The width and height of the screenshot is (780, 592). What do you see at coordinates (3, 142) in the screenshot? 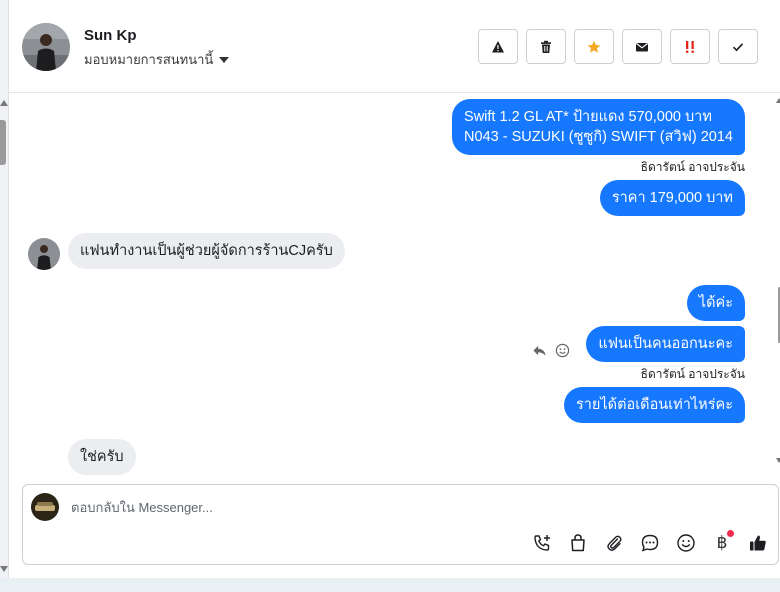
I see `left-scroll-thumb` at bounding box center [3, 142].